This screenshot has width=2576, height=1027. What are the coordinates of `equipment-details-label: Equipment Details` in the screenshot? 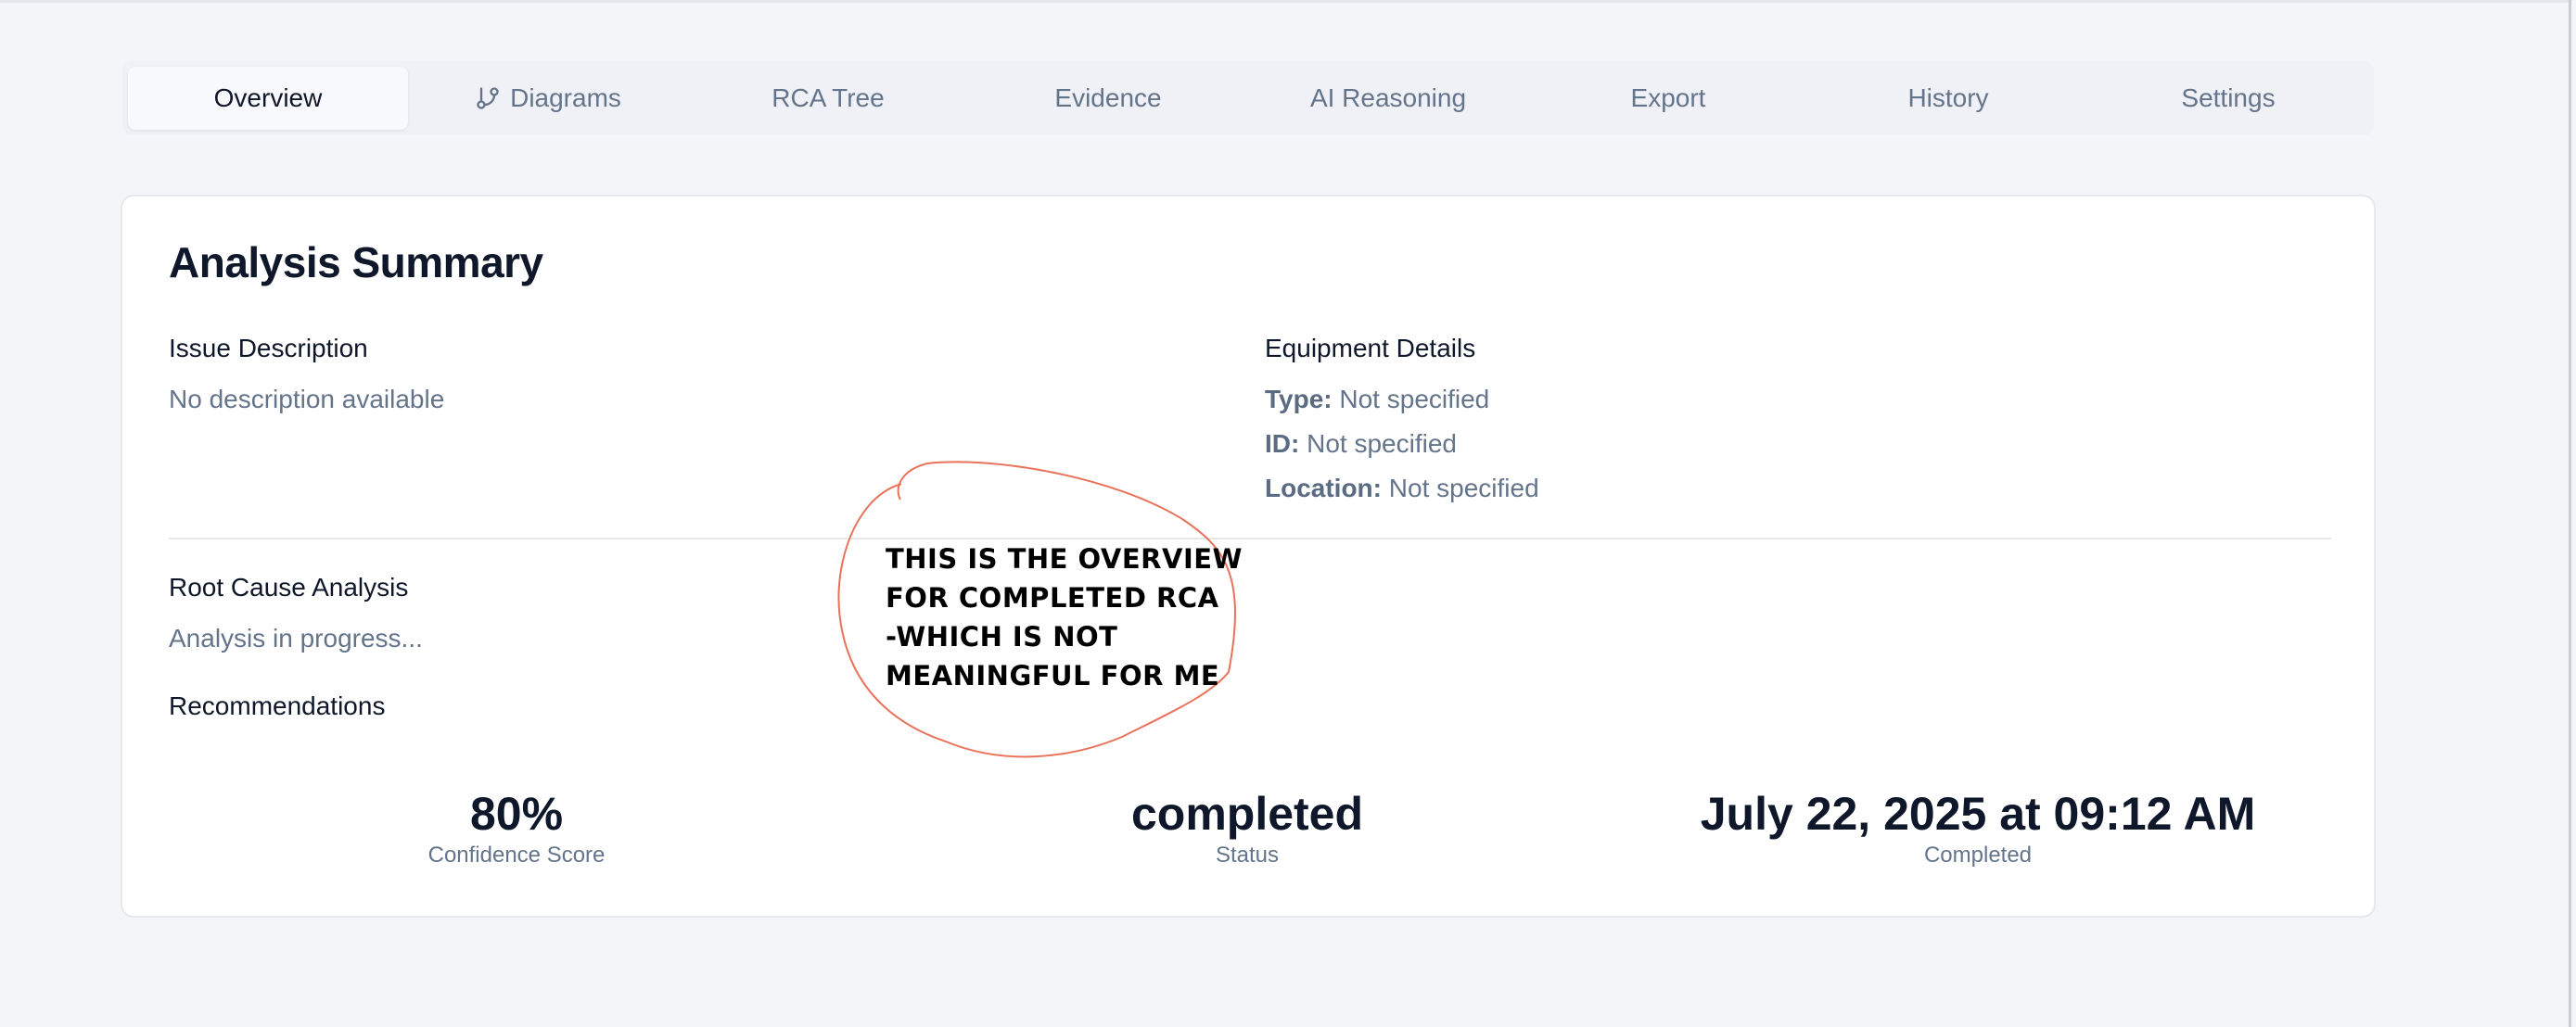 It's located at (1371, 348).